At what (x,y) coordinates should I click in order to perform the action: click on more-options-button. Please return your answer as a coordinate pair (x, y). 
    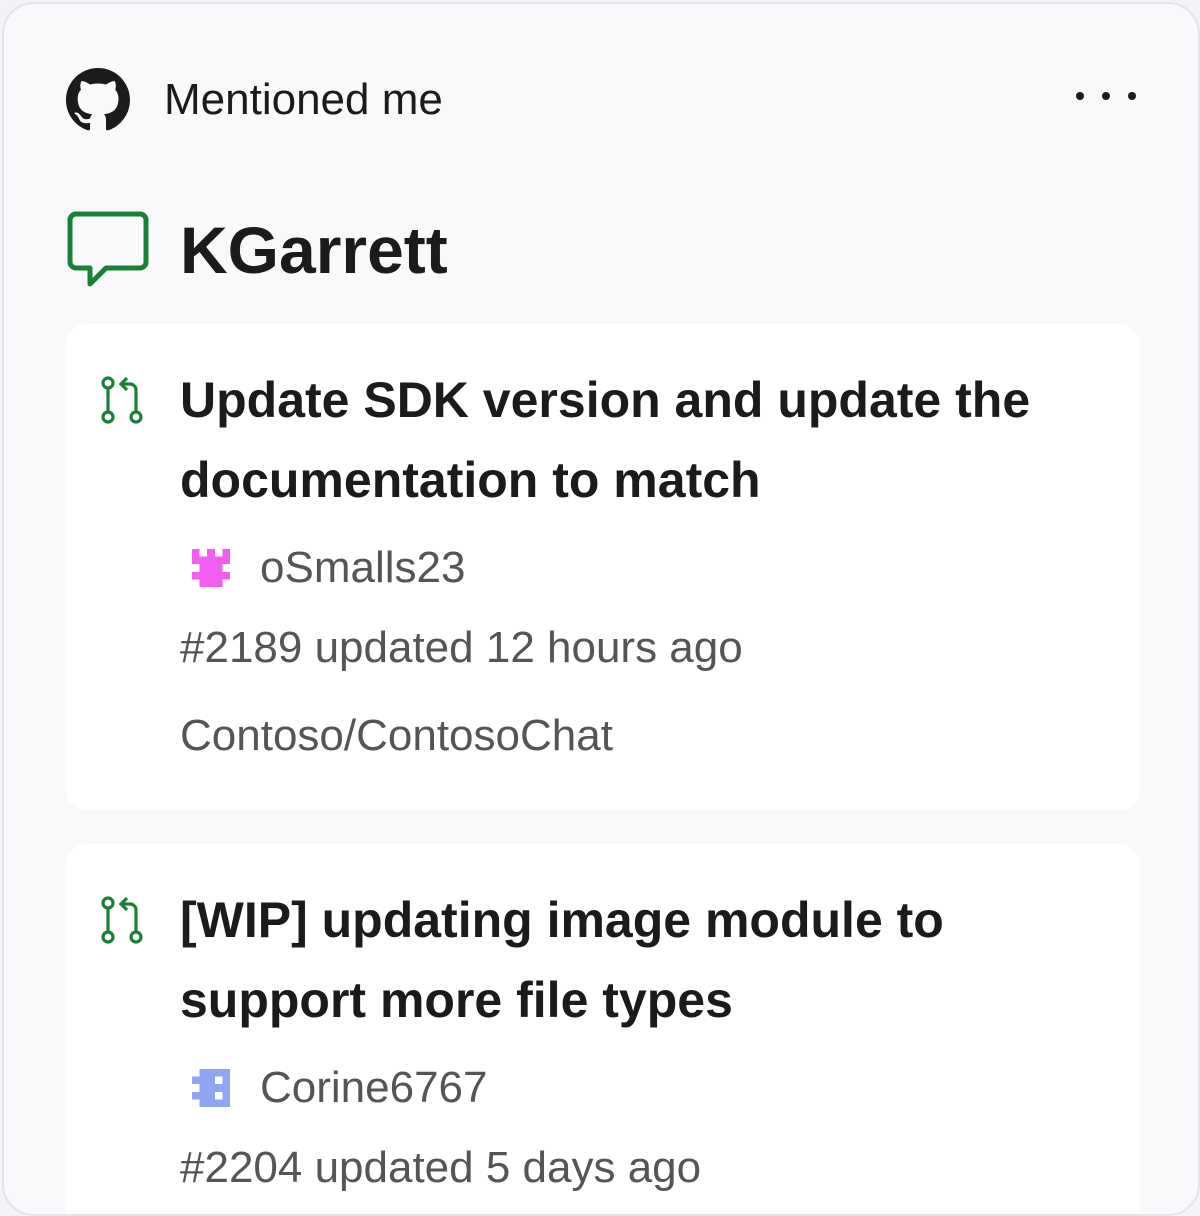
    Looking at the image, I should click on (1106, 96).